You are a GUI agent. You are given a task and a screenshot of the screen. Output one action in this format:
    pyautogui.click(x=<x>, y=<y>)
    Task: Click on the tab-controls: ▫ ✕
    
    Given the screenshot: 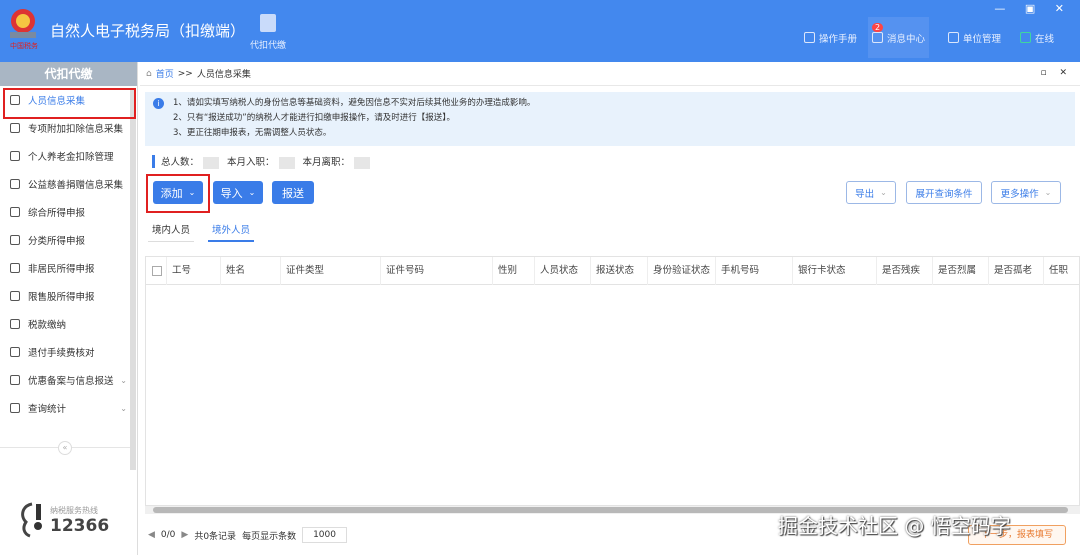 What is the action you would take?
    pyautogui.click(x=1056, y=73)
    